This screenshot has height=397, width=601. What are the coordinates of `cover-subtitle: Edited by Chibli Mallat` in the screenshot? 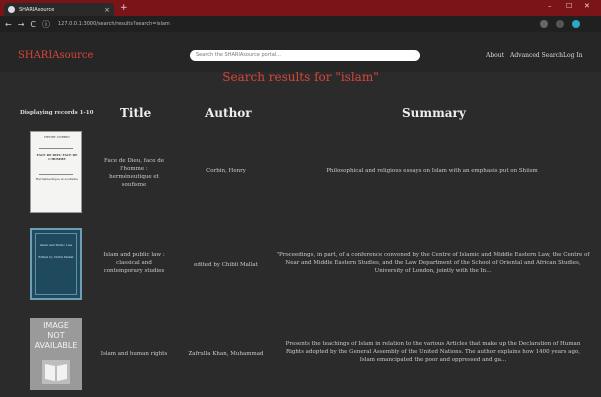 It's located at (56, 257).